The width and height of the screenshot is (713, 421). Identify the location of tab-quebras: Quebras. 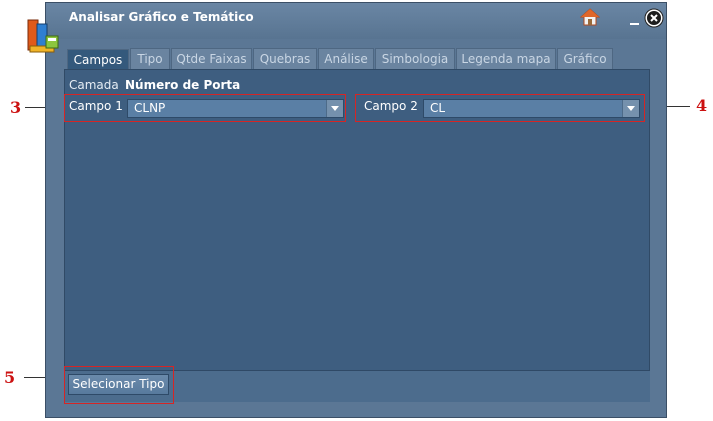
(285, 58).